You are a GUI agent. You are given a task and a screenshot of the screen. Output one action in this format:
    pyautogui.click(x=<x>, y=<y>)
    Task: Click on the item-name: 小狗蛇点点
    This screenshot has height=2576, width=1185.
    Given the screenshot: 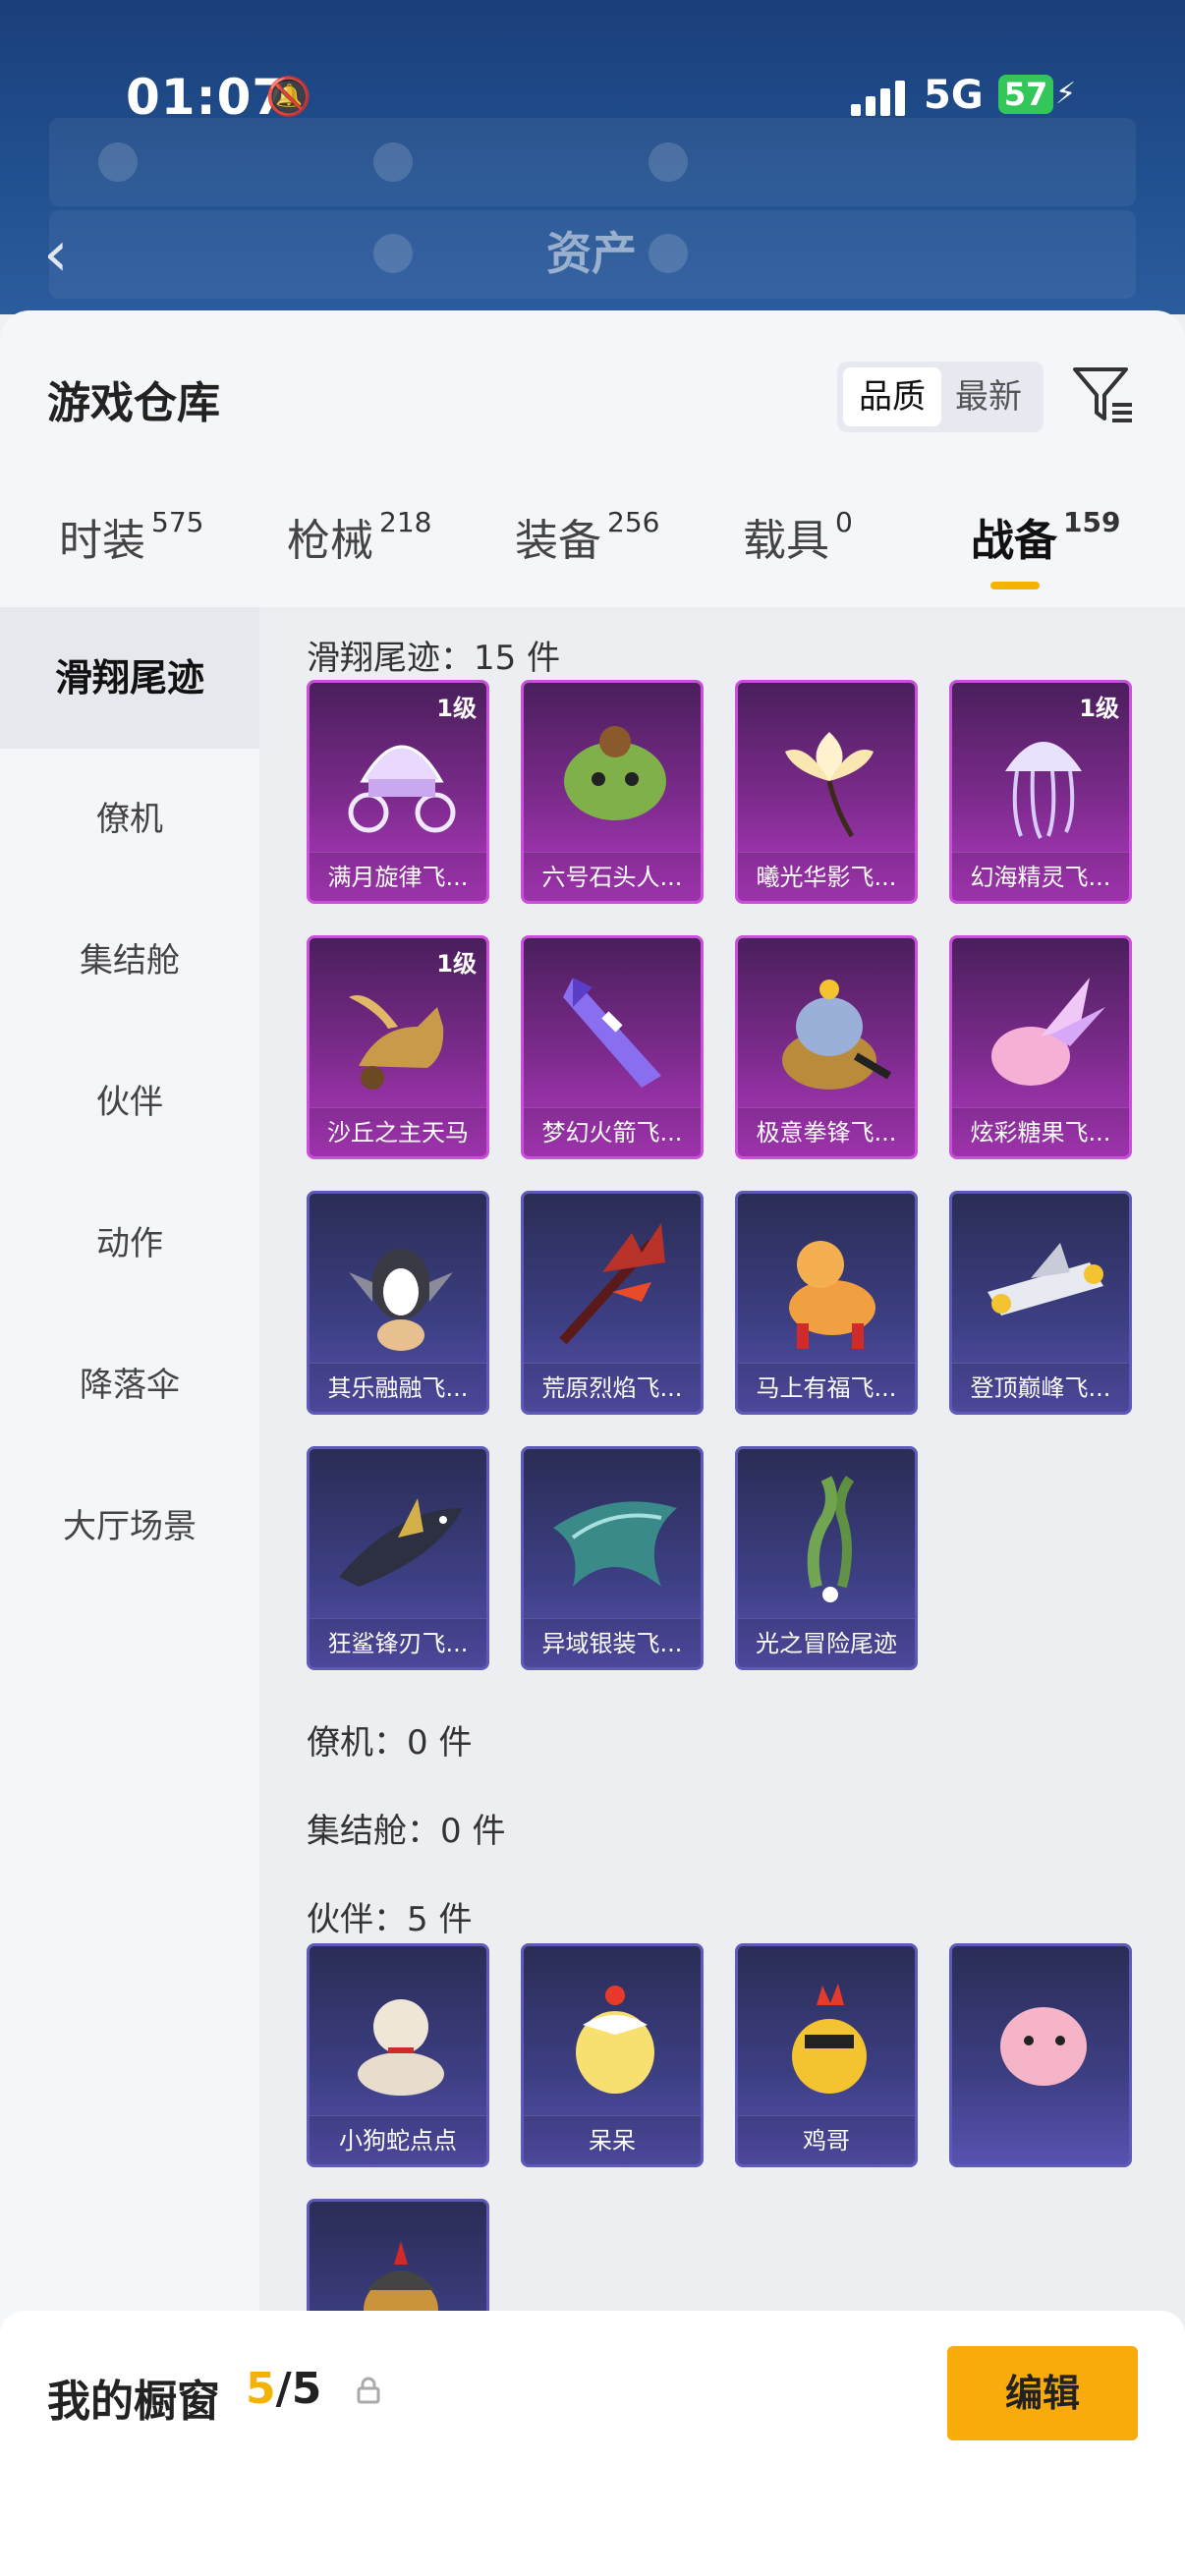 What is the action you would take?
    pyautogui.click(x=398, y=2139)
    